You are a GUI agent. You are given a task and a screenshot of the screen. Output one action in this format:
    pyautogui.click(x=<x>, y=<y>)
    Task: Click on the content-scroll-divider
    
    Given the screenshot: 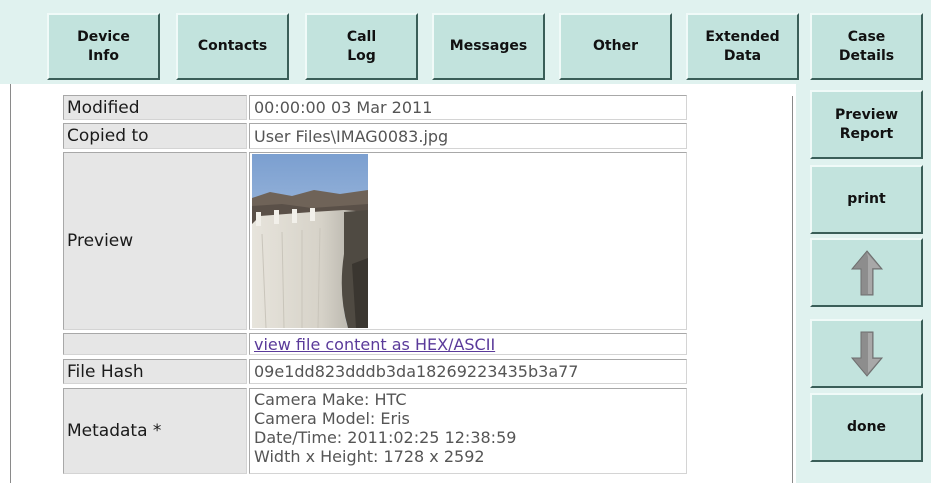 What is the action you would take?
    pyautogui.click(x=792, y=289)
    